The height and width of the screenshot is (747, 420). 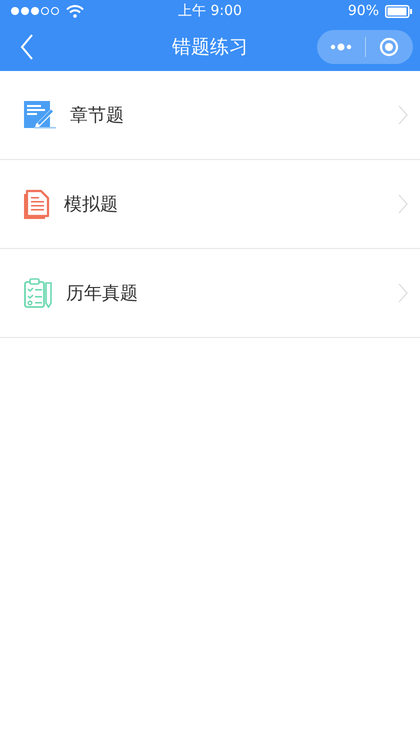 I want to click on document-icon, so click(x=37, y=204).